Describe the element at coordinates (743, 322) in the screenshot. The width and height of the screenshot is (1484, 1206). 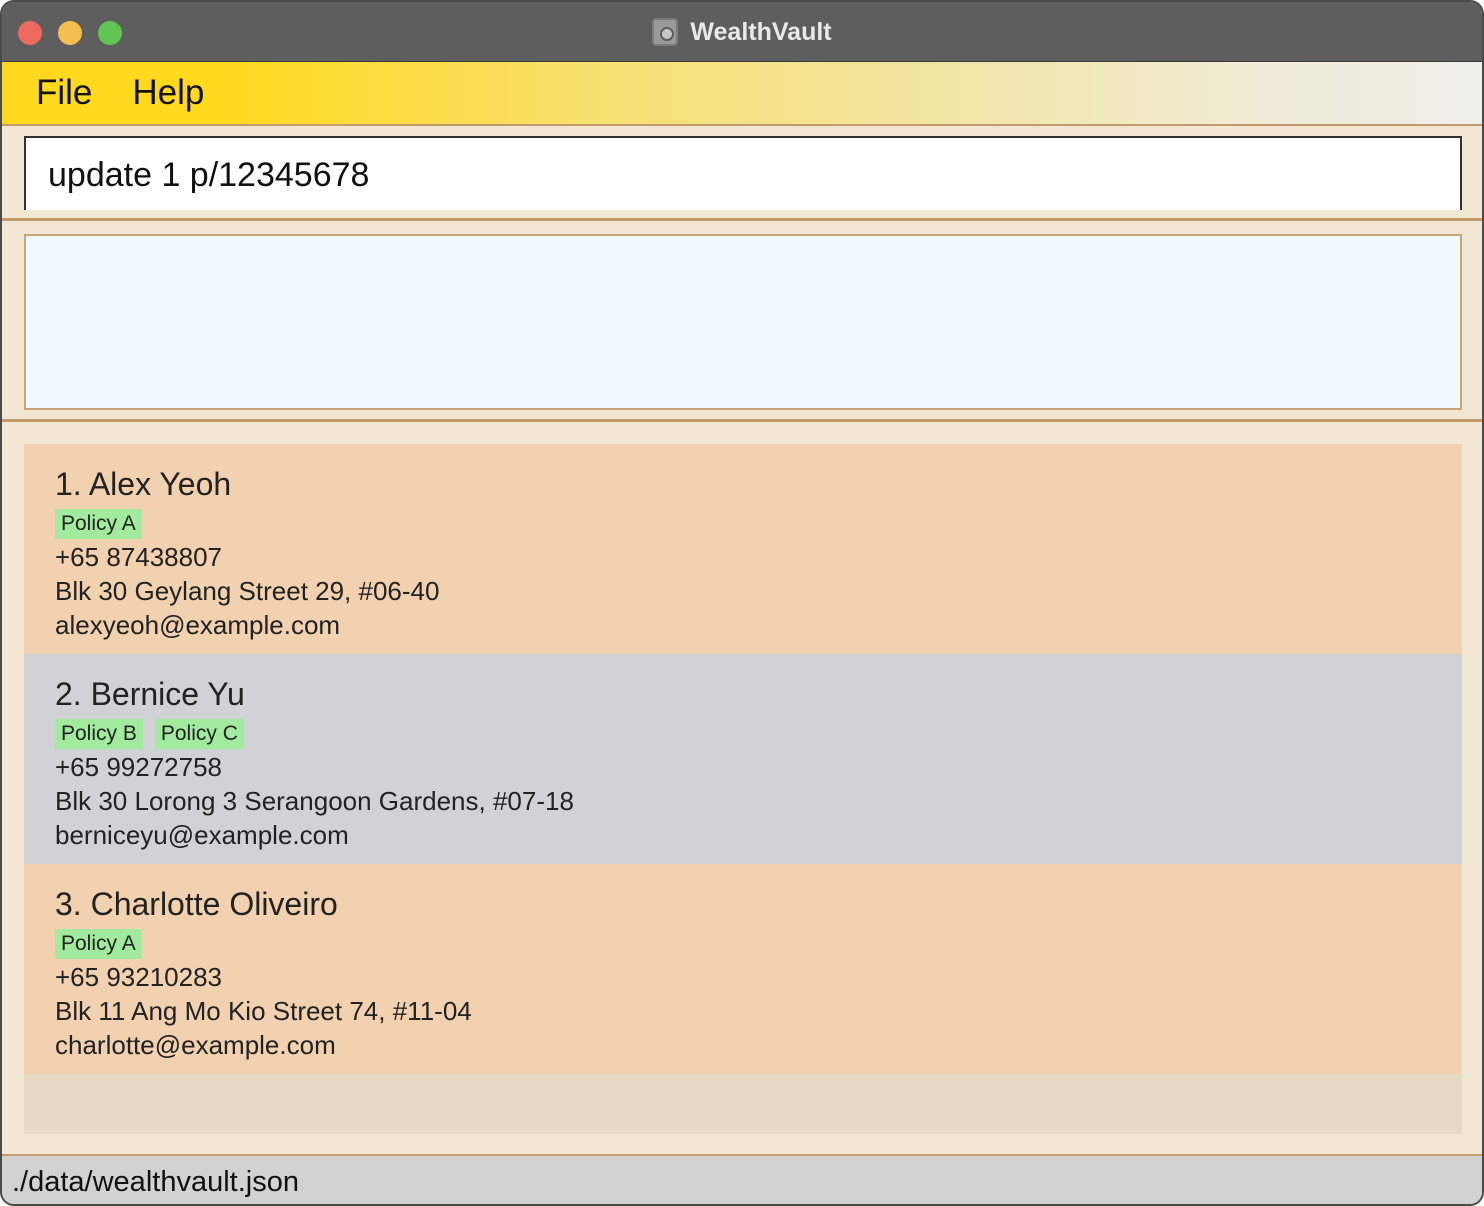
I see `result-display` at that location.